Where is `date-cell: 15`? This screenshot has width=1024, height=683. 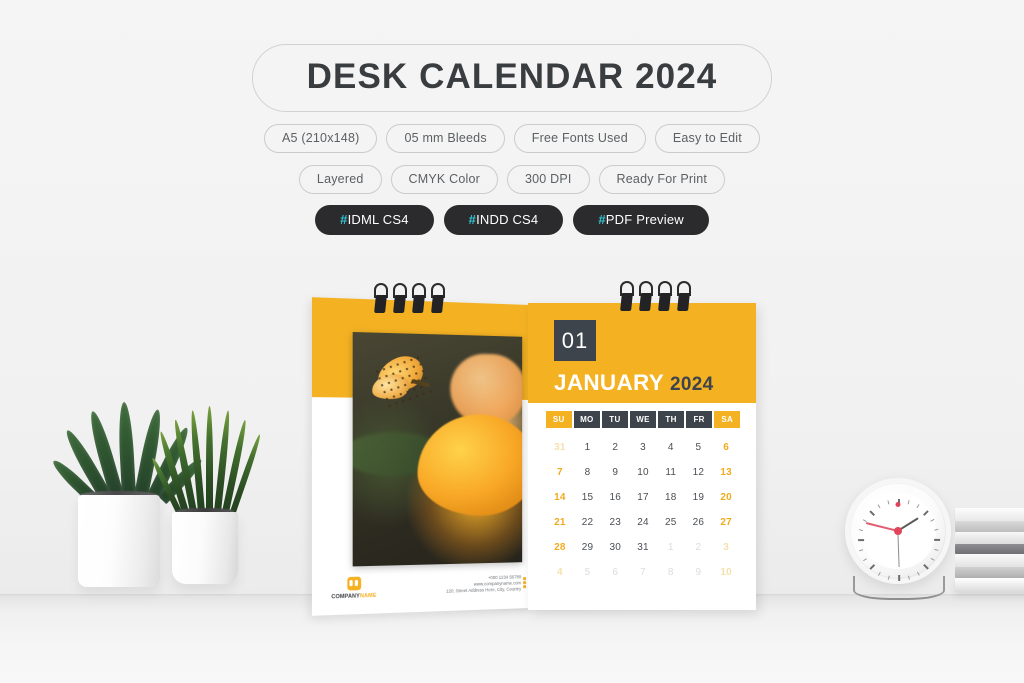 date-cell: 15 is located at coordinates (588, 497).